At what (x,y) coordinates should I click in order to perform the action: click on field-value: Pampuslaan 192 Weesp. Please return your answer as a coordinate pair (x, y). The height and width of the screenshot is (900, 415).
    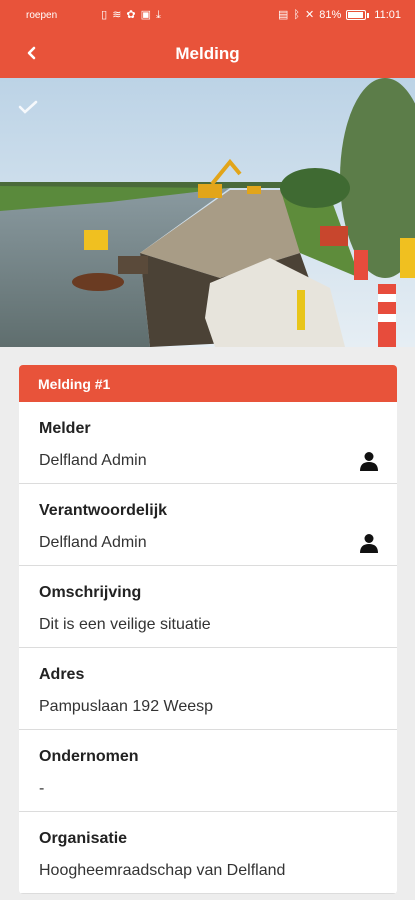
    Looking at the image, I should click on (126, 706).